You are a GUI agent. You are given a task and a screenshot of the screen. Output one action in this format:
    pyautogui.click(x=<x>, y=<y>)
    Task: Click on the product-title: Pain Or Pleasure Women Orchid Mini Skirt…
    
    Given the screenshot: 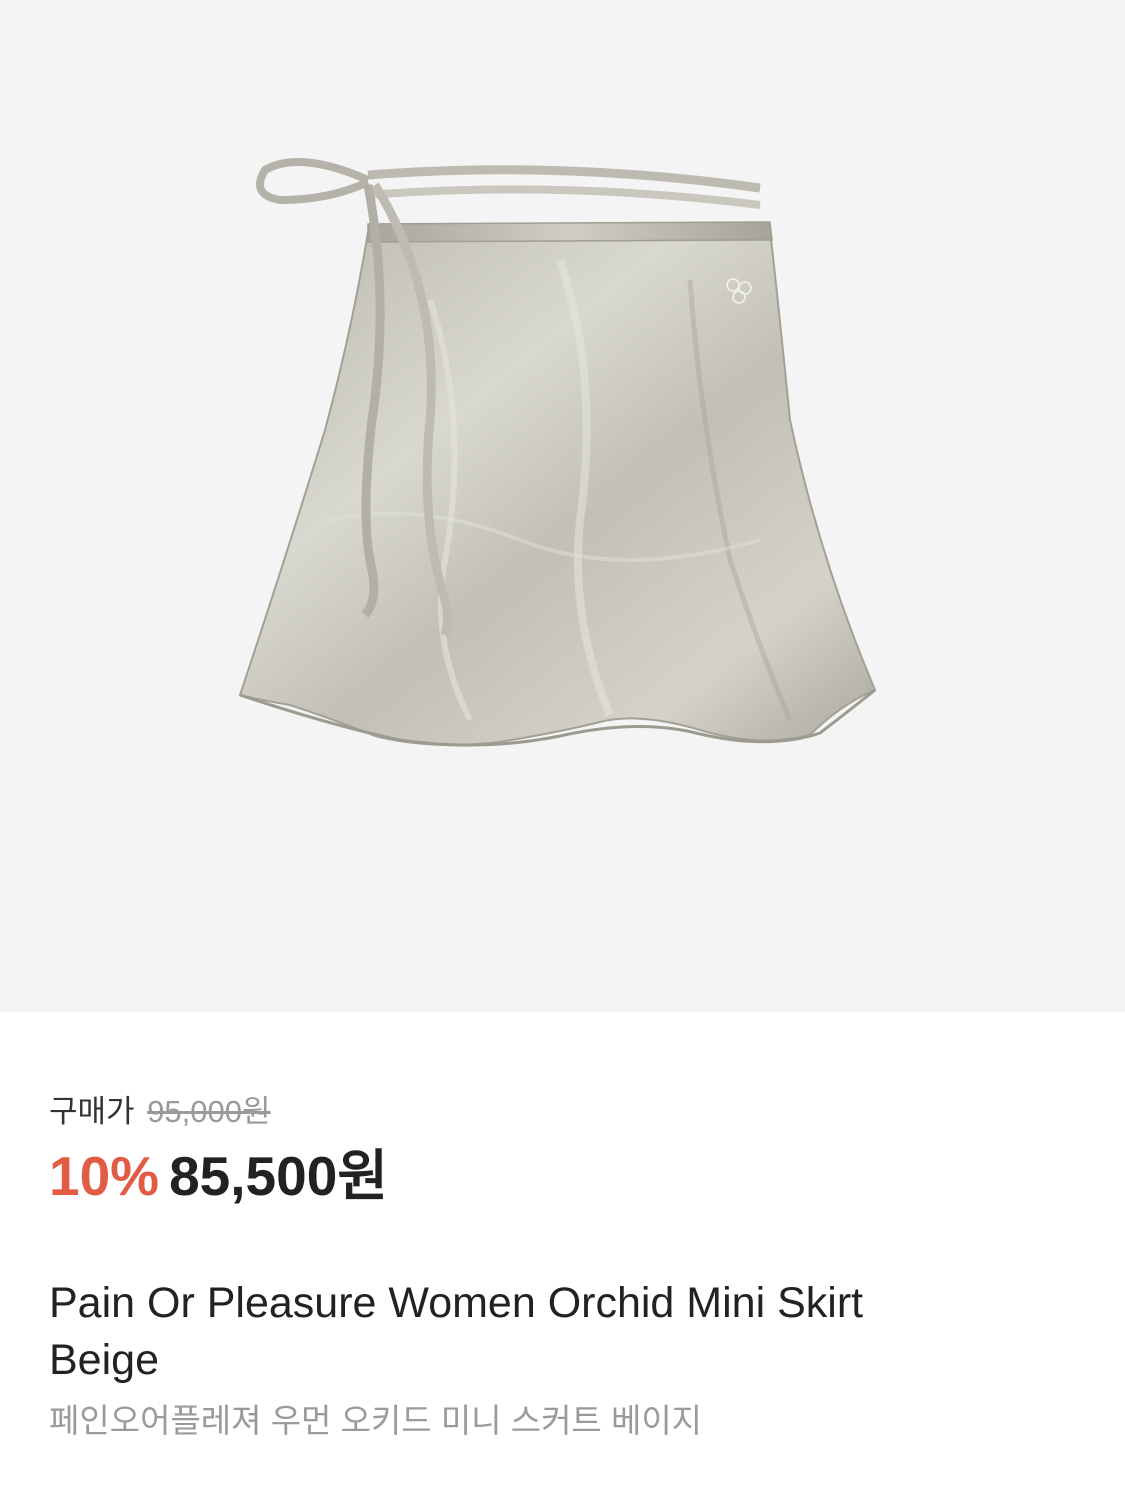 What is the action you would take?
    pyautogui.click(x=456, y=1331)
    